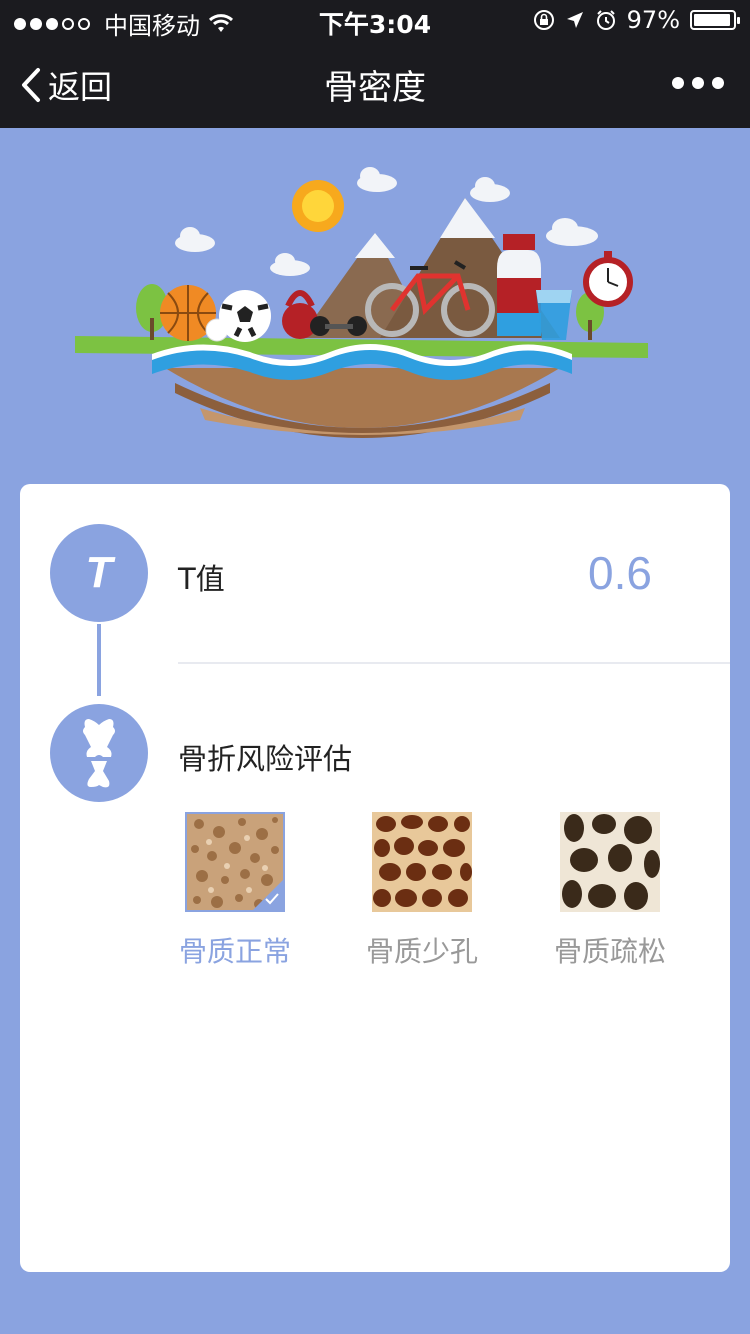 This screenshot has width=750, height=1334. I want to click on bone-texture-osteoporosis, so click(610, 862).